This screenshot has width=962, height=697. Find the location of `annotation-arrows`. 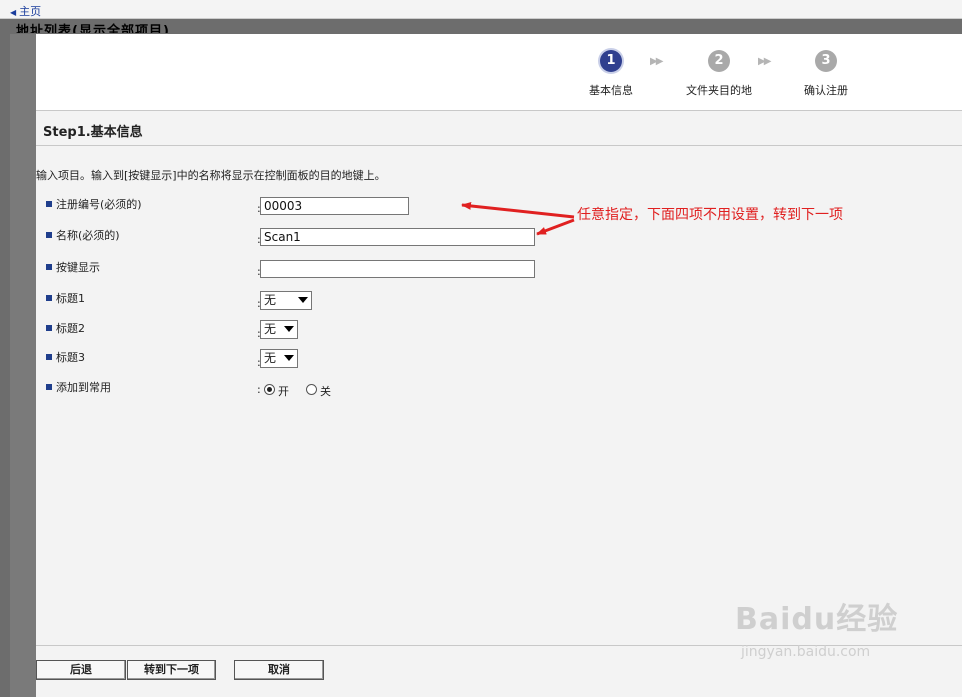

annotation-arrows is located at coordinates (518, 218).